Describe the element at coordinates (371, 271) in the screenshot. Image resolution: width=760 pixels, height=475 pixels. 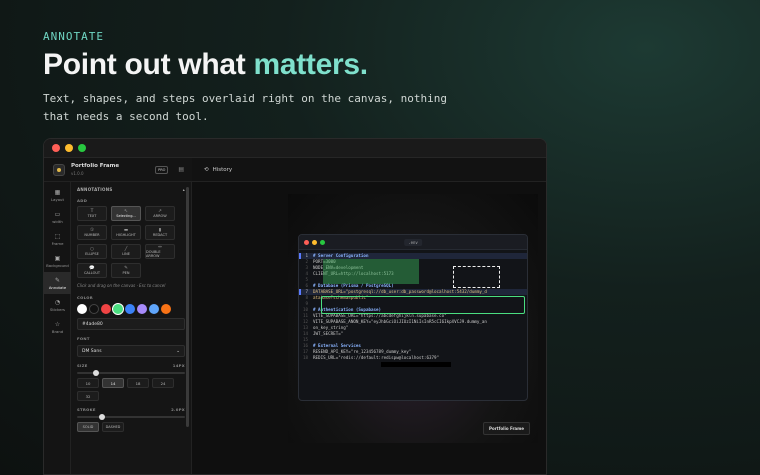
I see `highlight-annotation` at that location.